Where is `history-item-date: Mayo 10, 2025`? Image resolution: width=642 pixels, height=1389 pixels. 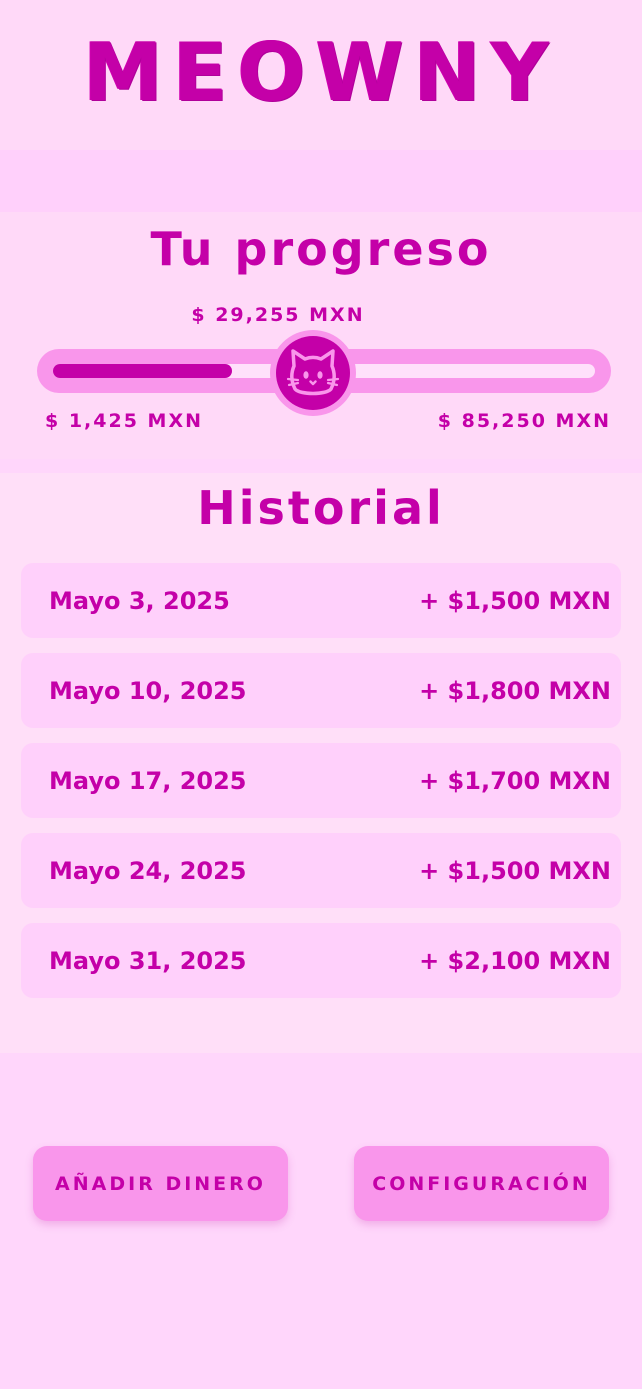 history-item-date: Mayo 10, 2025 is located at coordinates (148, 690).